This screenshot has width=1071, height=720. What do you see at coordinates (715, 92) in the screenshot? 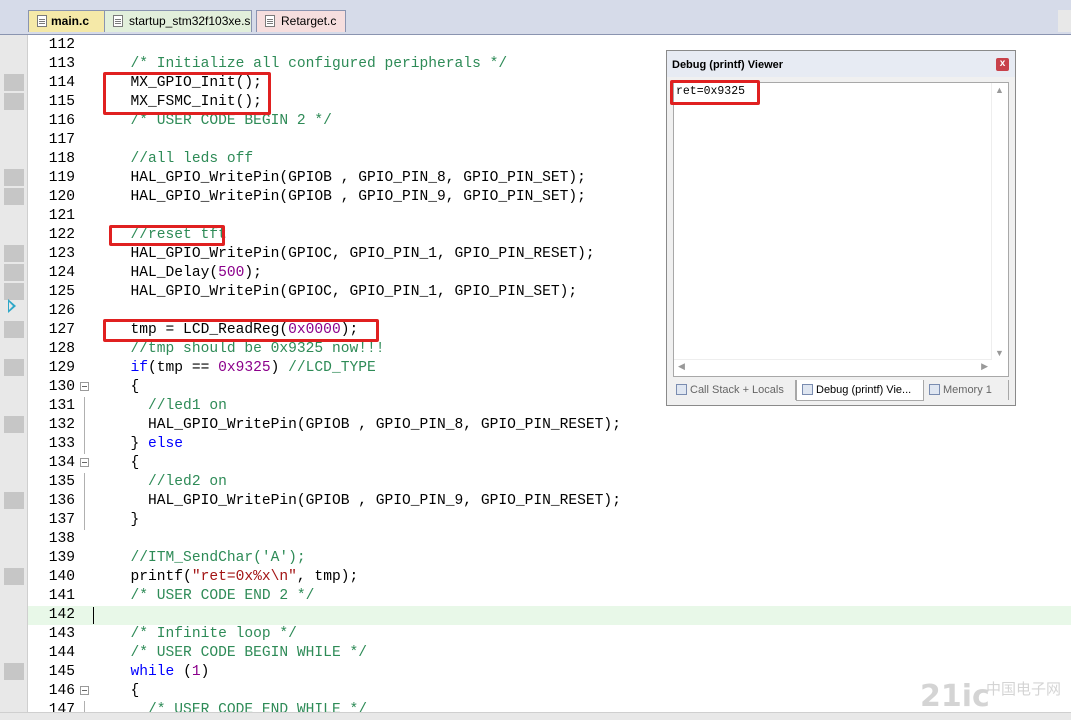
I see `highlight-debug-output` at bounding box center [715, 92].